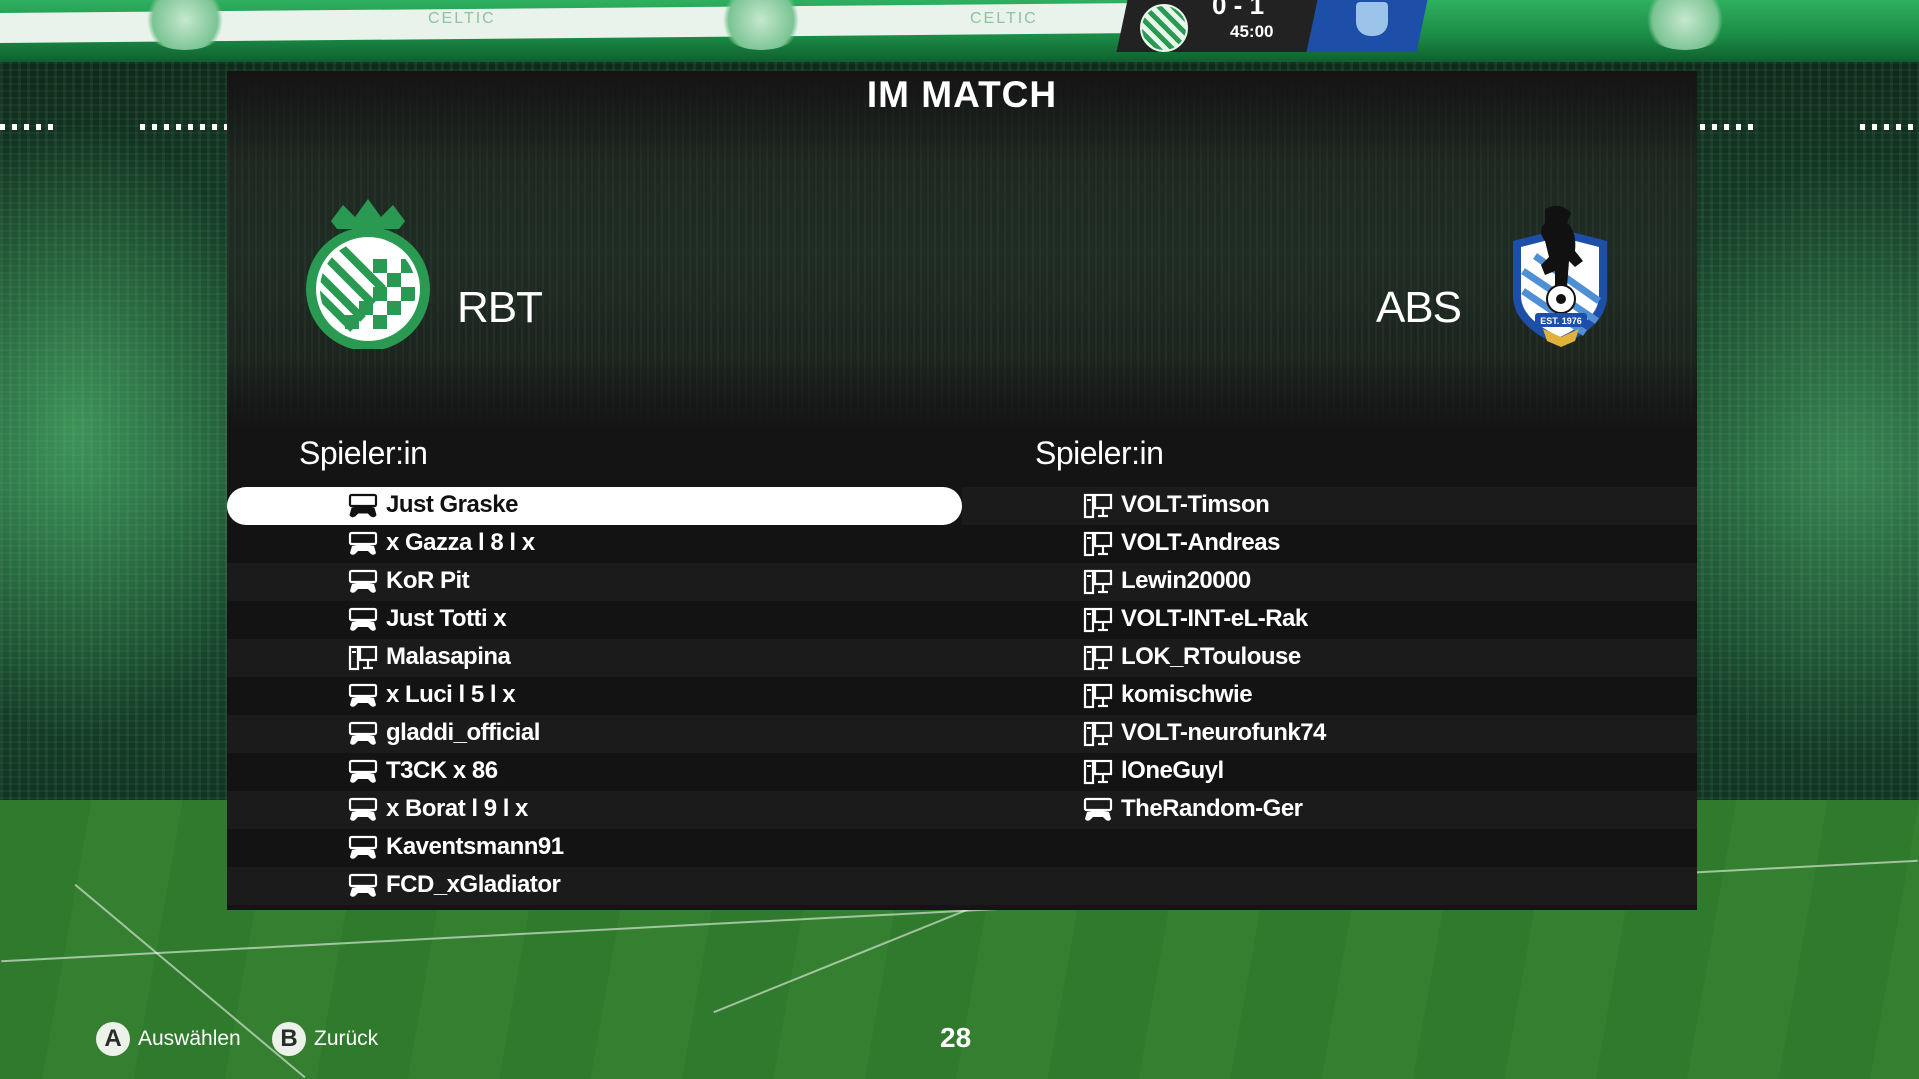  I want to click on player-row: Kaventsmann91, so click(594, 848).